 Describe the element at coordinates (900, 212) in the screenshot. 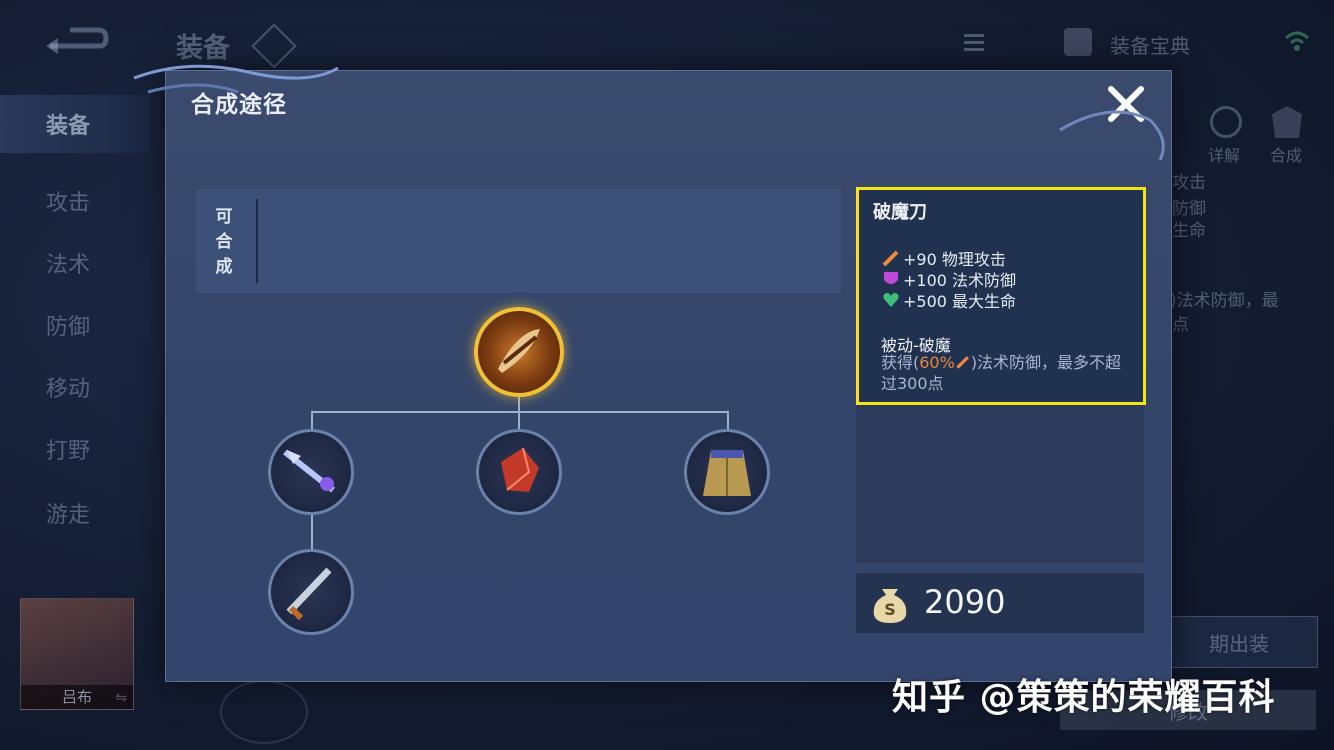

I see `item-name: 破魔刀` at that location.